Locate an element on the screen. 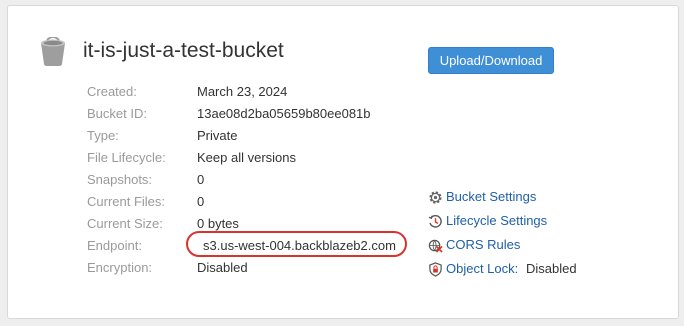 The image size is (684, 326). clock-icon is located at coordinates (435, 221).